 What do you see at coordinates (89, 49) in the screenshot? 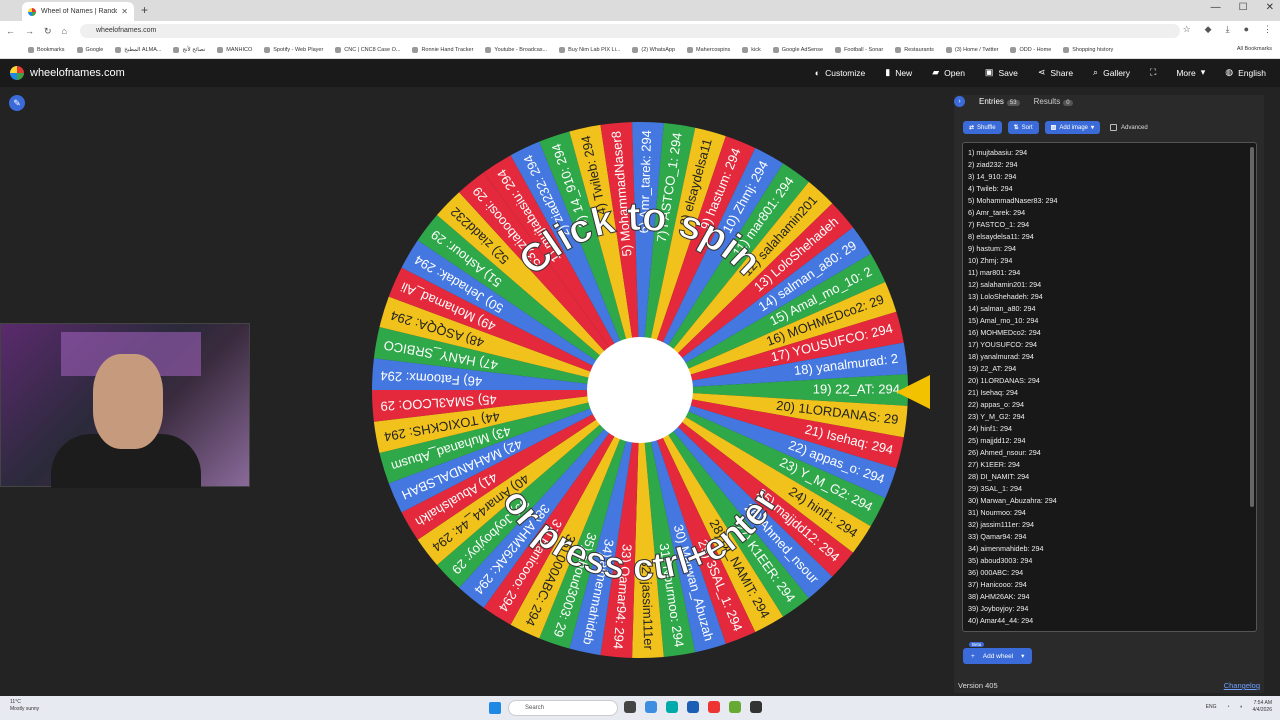
I see `bookmark-item: Google` at bounding box center [89, 49].